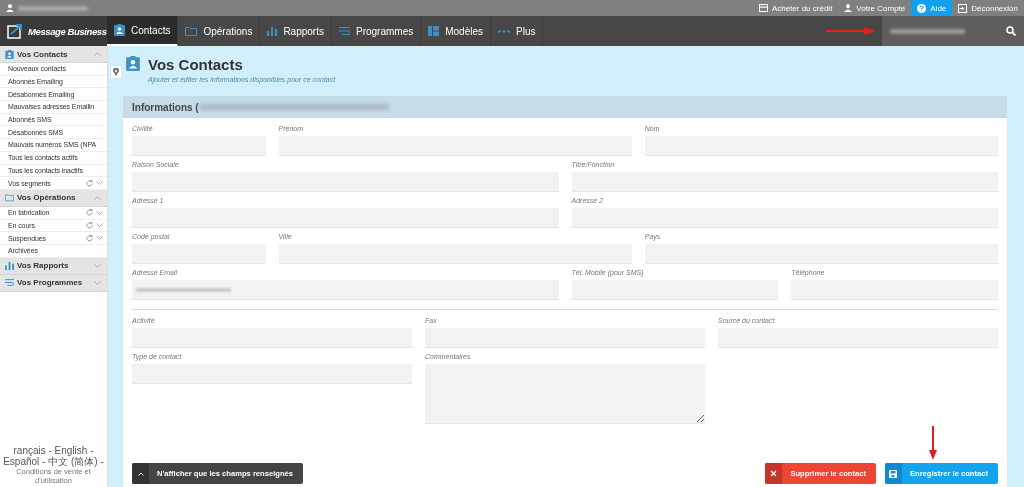 This screenshot has height=487, width=1024. What do you see at coordinates (345, 290) in the screenshot?
I see `email-field` at bounding box center [345, 290].